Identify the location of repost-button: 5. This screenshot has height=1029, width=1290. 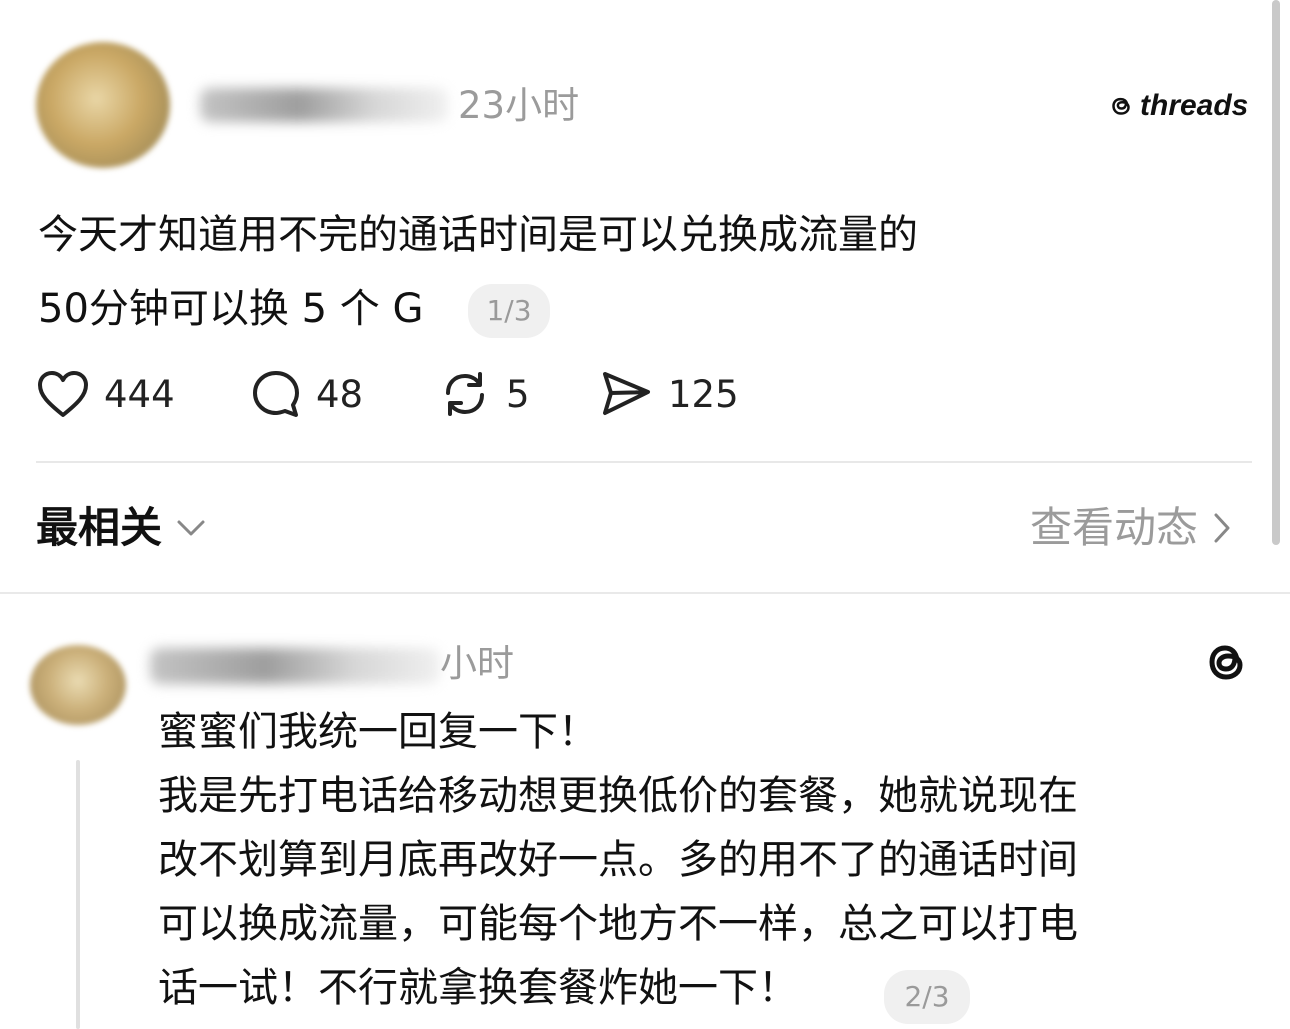
(484, 394).